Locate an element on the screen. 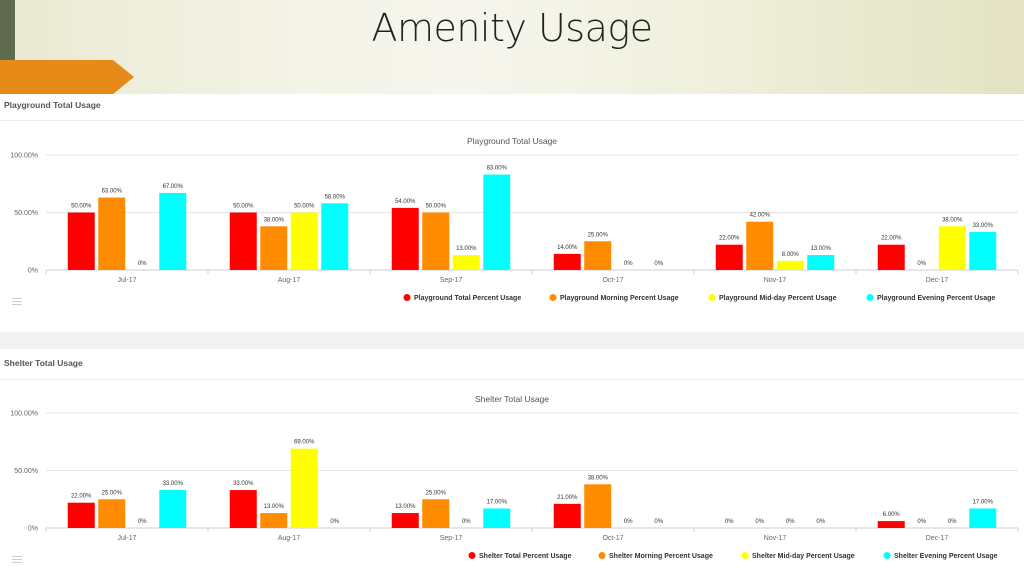 This screenshot has width=1024, height=576. panel-gap is located at coordinates (512, 340).